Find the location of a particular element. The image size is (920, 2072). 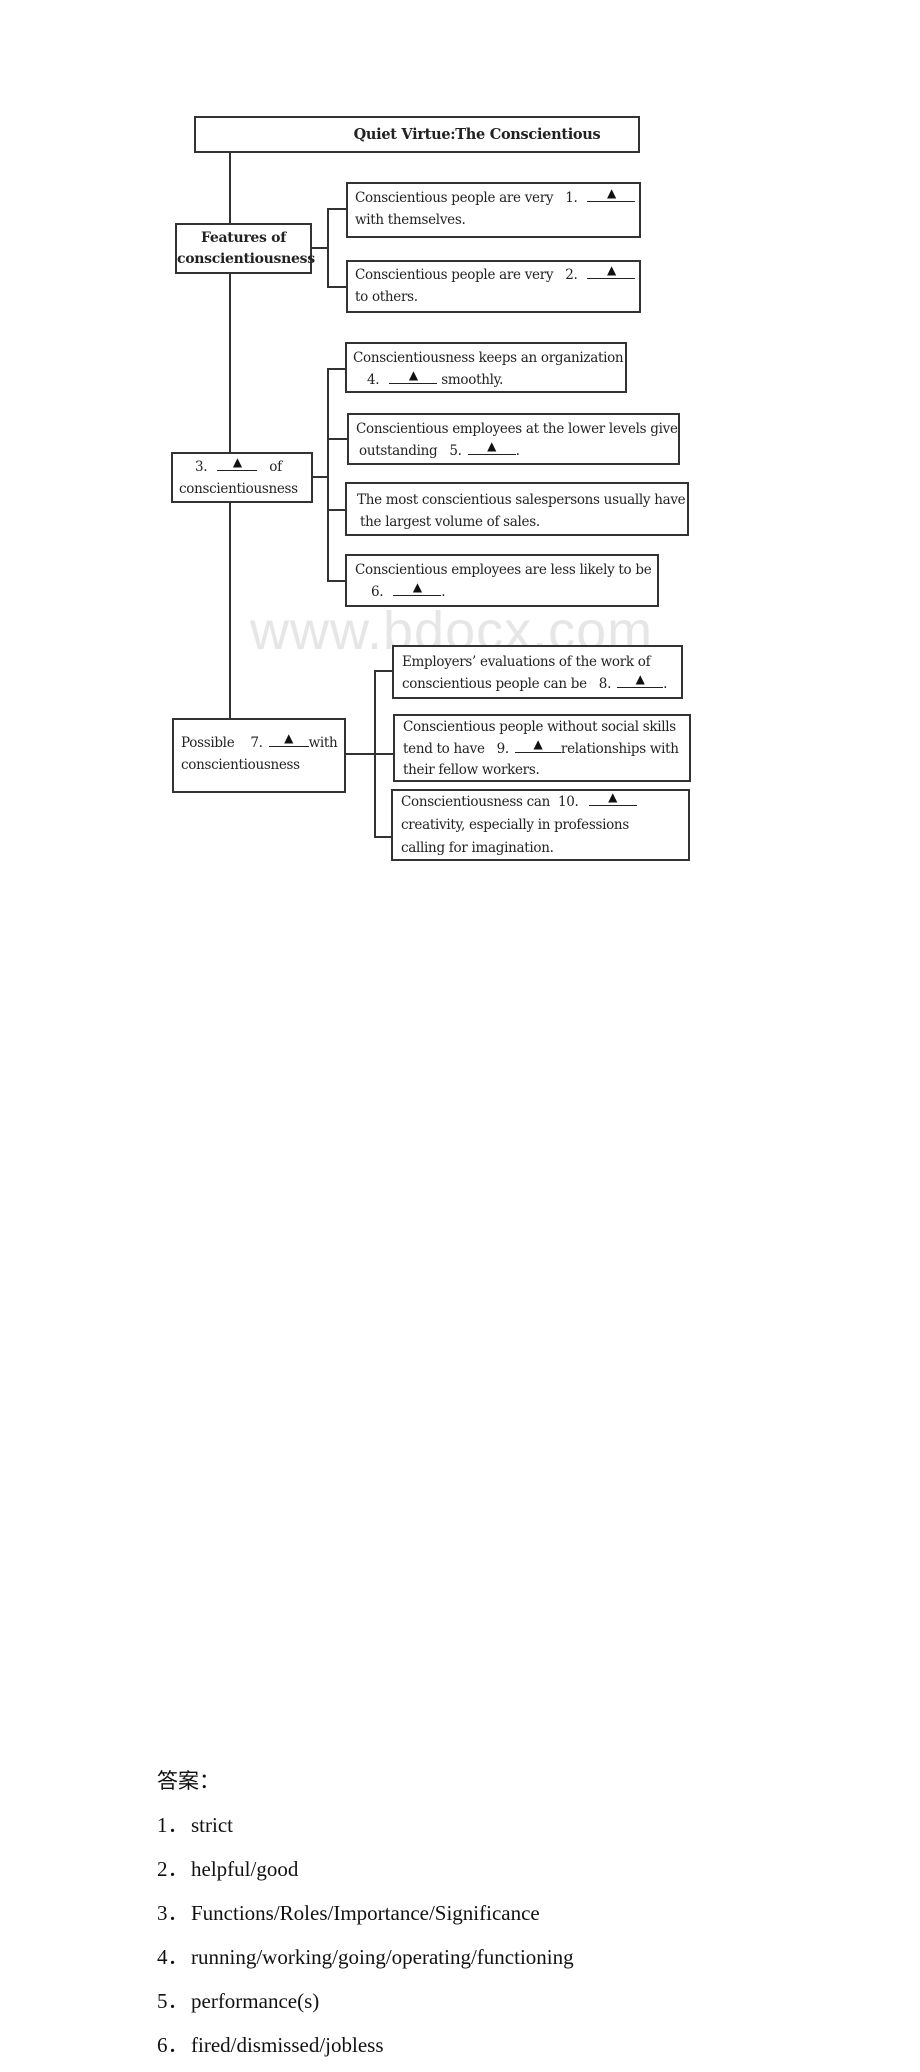

item10-before: Conscientiousness can is located at coordinates (475, 802).